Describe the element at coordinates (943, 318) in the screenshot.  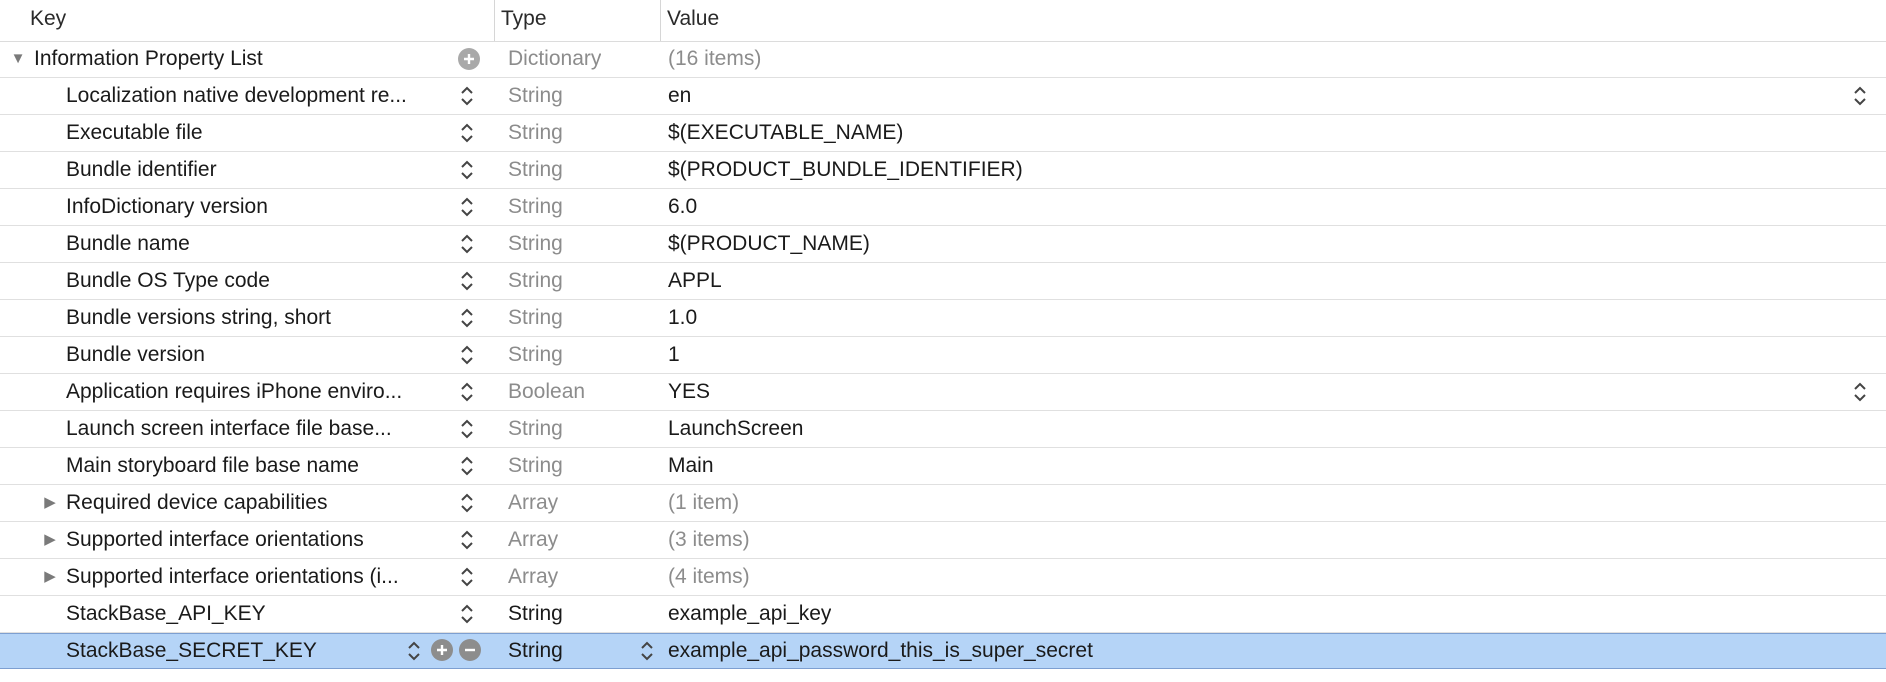
I see `table-row: Bundle versions string, short String 1.0` at that location.